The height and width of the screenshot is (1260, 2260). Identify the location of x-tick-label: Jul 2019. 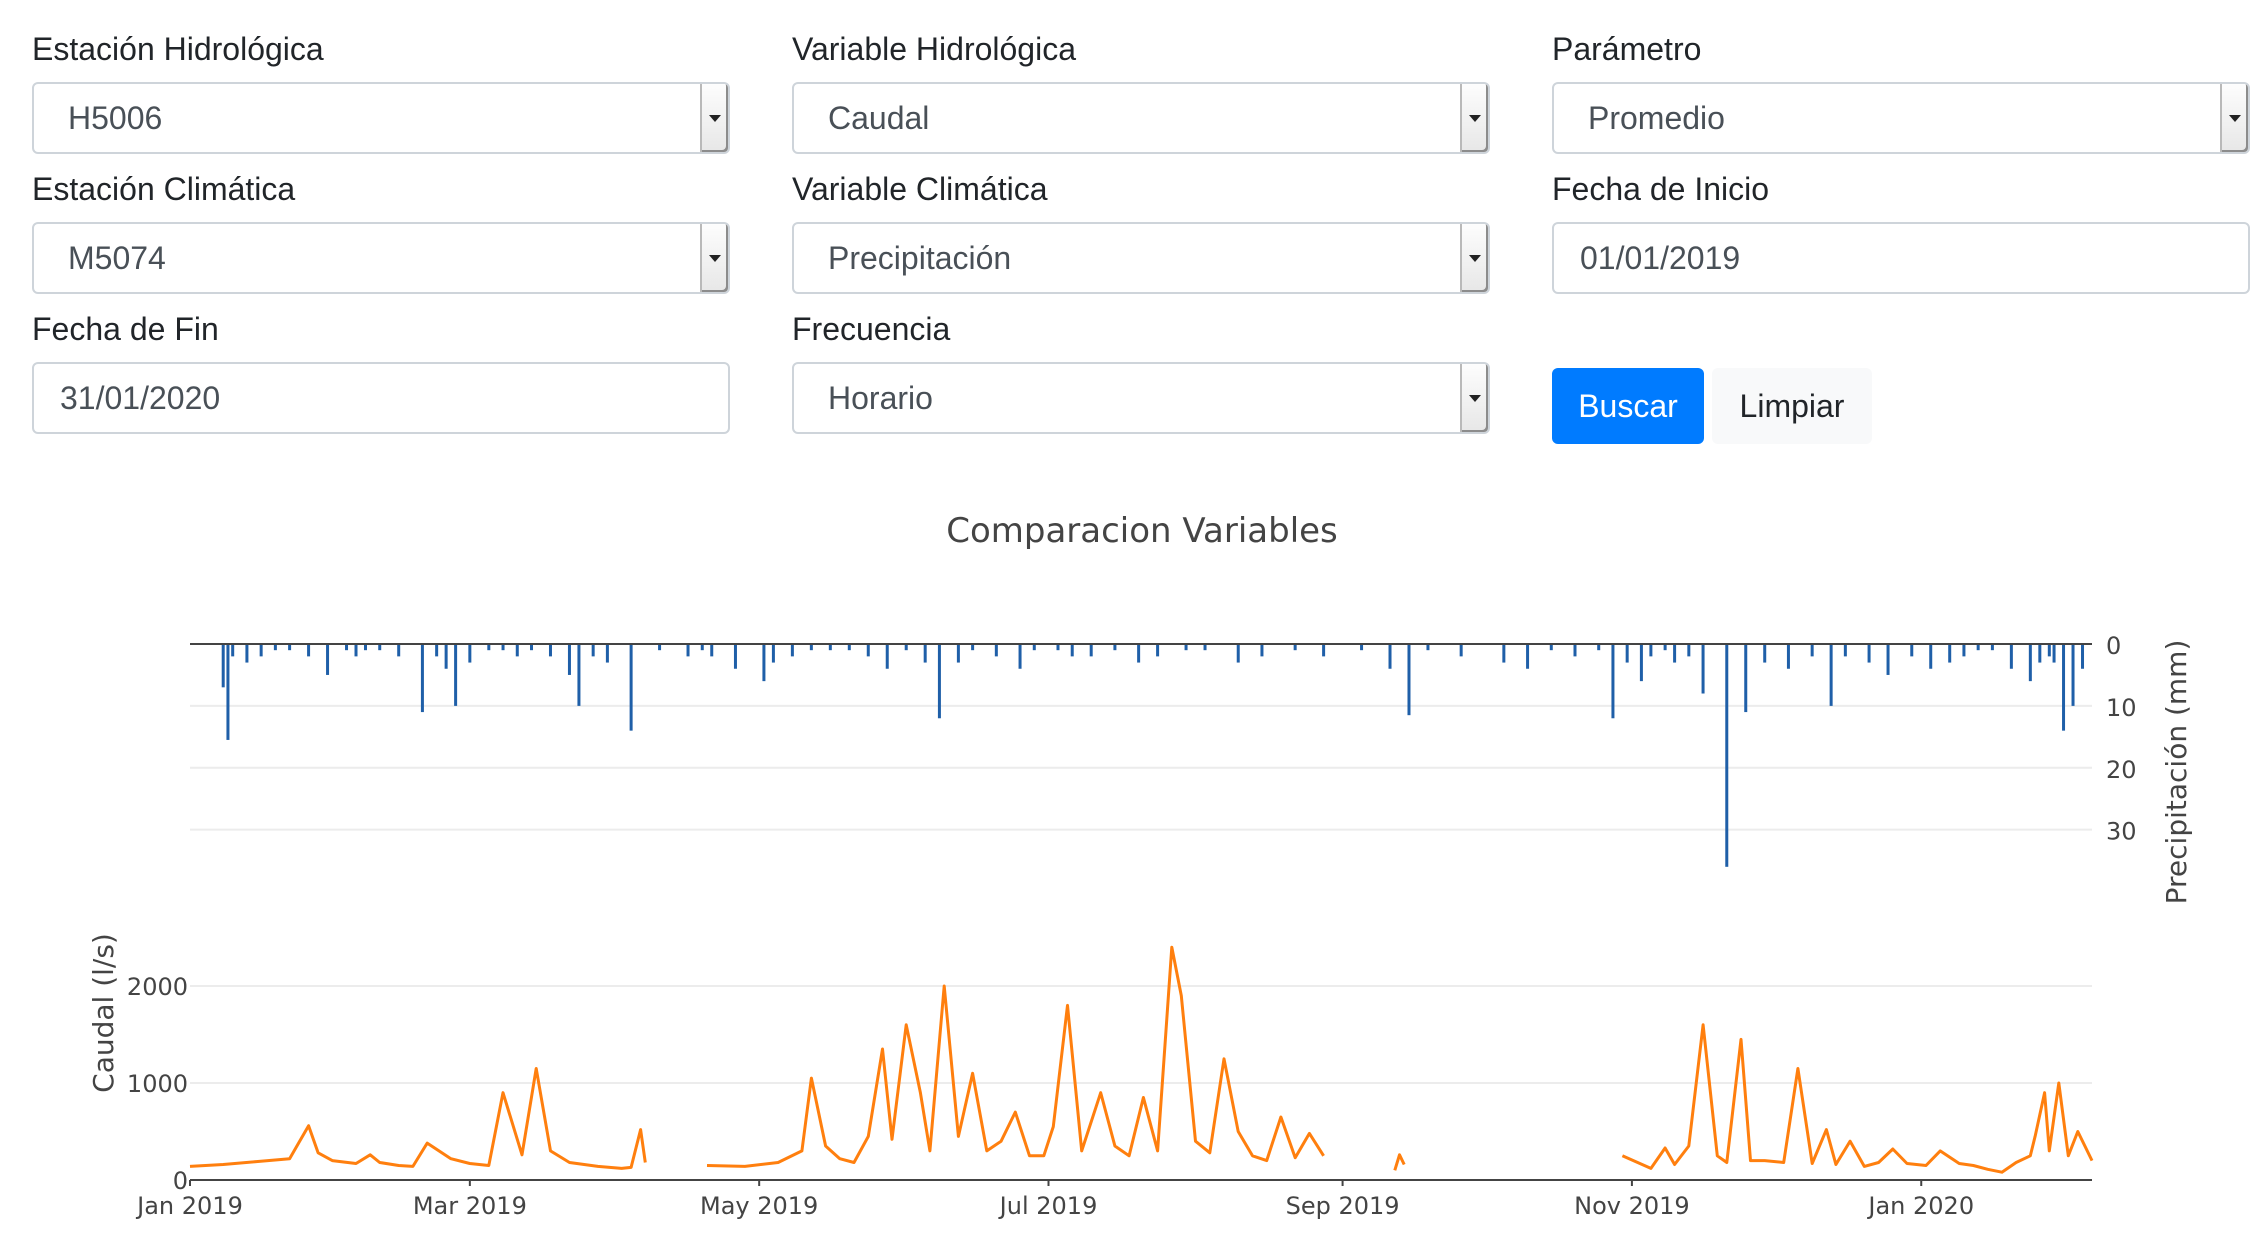
(1048, 1206).